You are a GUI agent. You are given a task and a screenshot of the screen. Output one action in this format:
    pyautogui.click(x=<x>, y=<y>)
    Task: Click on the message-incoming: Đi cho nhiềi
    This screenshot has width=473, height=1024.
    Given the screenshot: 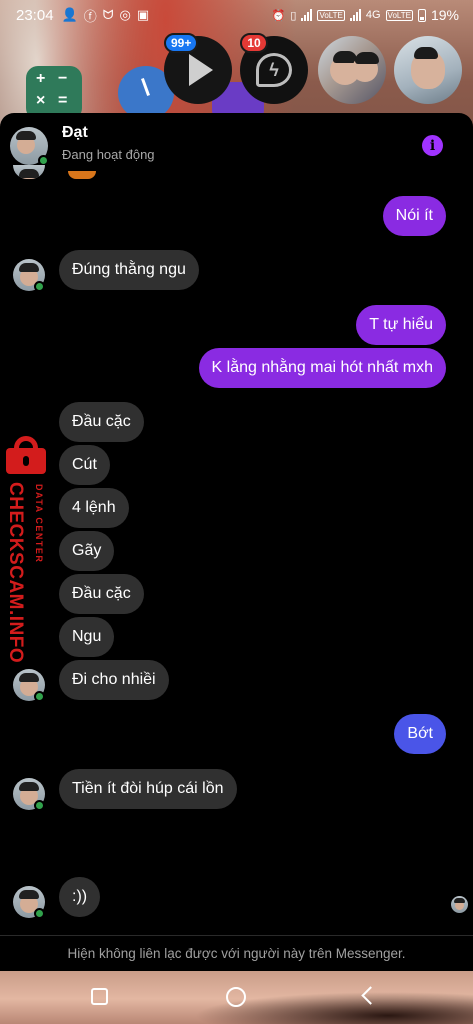 What is the action you would take?
    pyautogui.click(x=114, y=680)
    